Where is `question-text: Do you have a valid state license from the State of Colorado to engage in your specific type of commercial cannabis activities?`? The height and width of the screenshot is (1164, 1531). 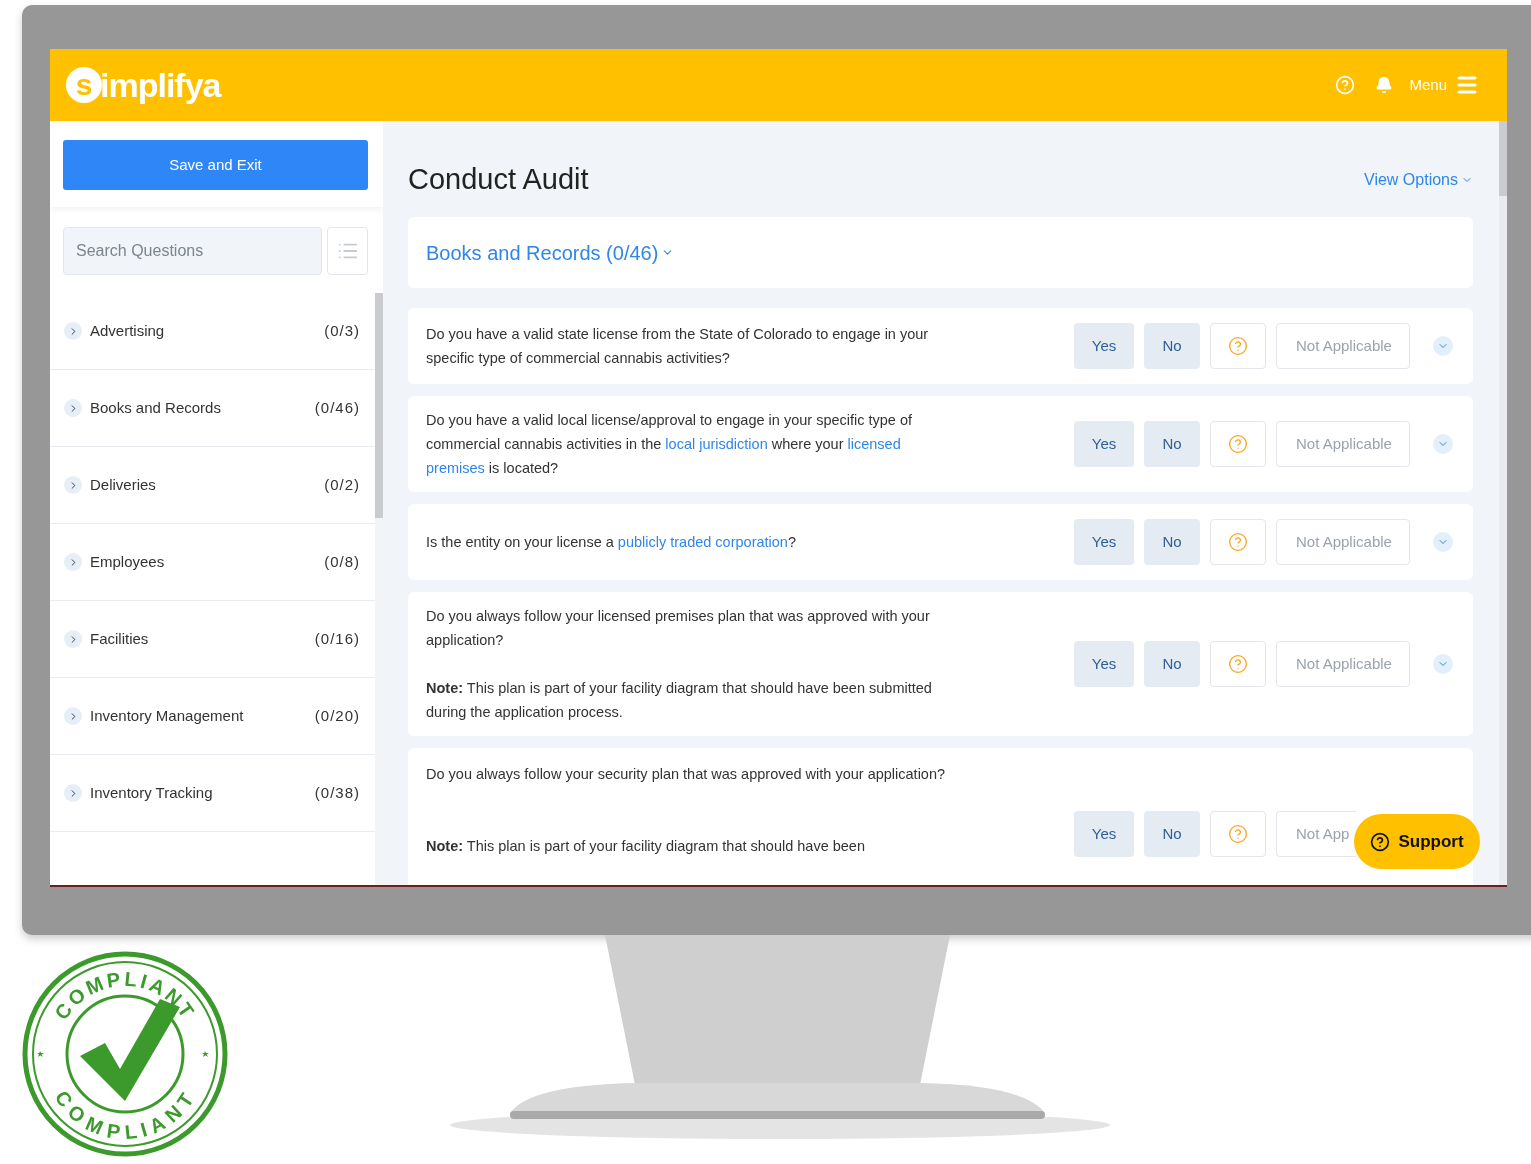
question-text: Do you have a valid state license from the State of Colorado to engage in your specific type of commercial cannabis activities? is located at coordinates (678, 346).